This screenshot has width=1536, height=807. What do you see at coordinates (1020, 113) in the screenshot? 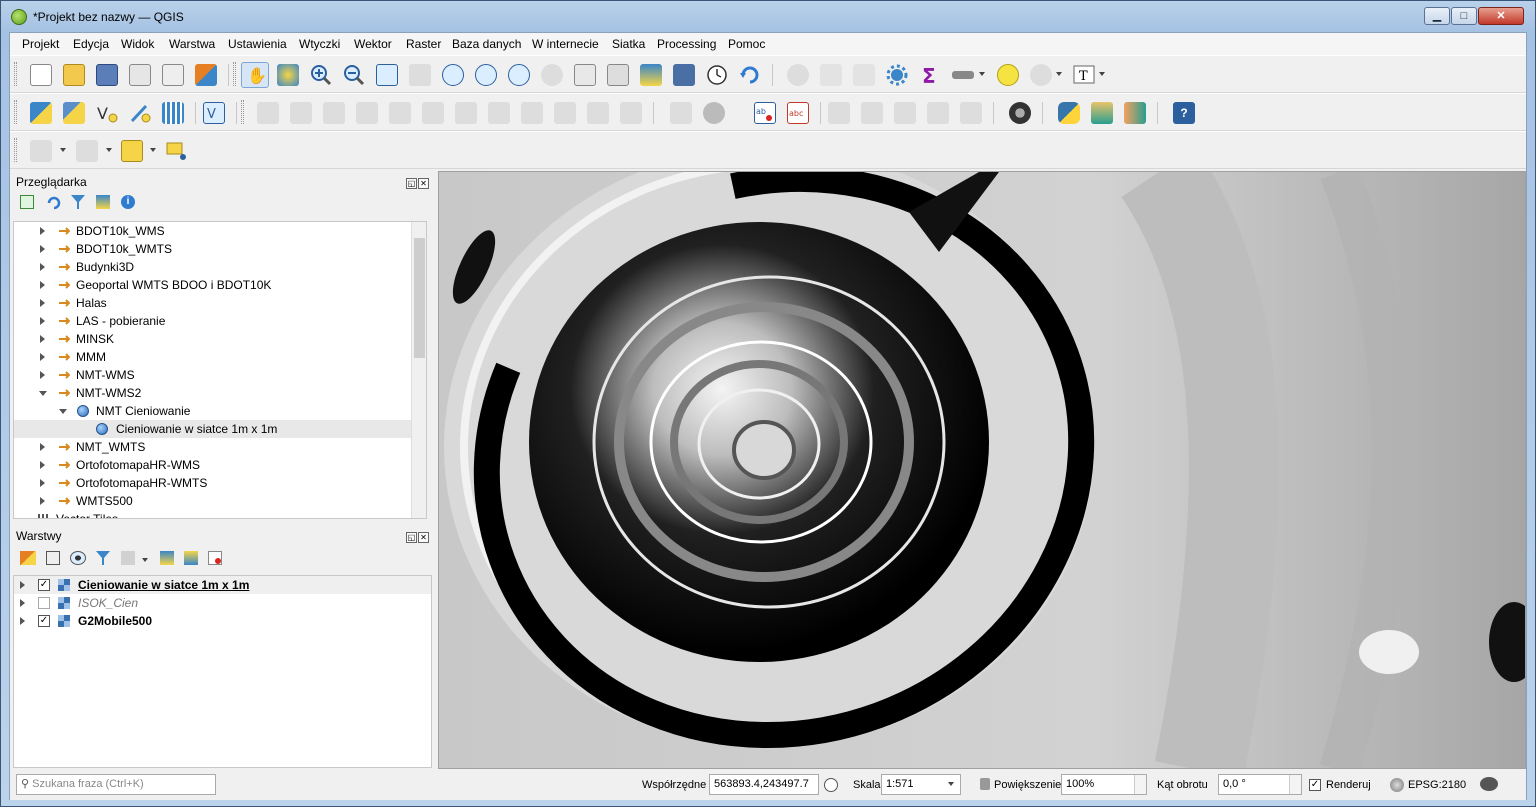
I see `plugin-globe-binoculars-icon` at bounding box center [1020, 113].